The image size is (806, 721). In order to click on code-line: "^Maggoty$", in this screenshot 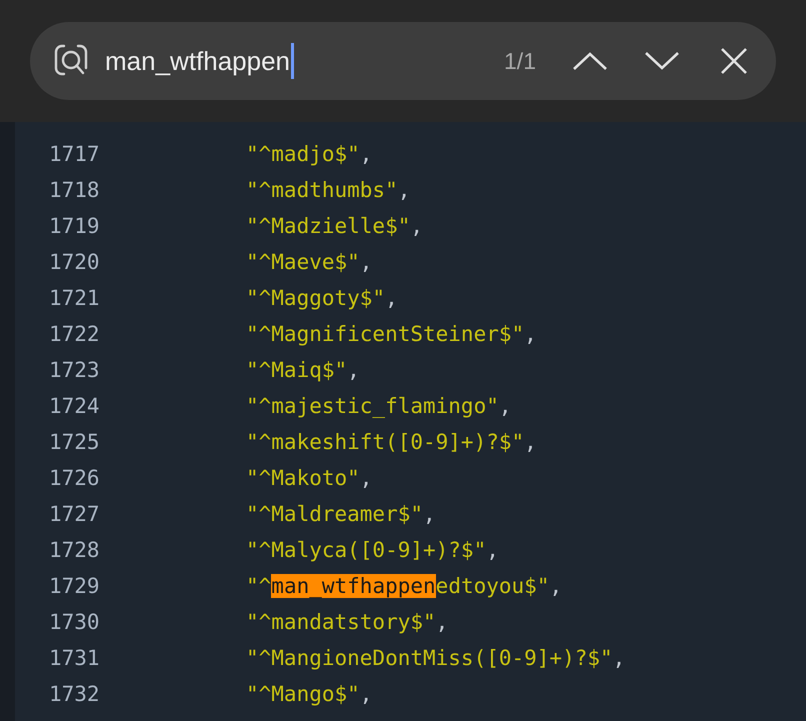, I will do `click(322, 298)`.